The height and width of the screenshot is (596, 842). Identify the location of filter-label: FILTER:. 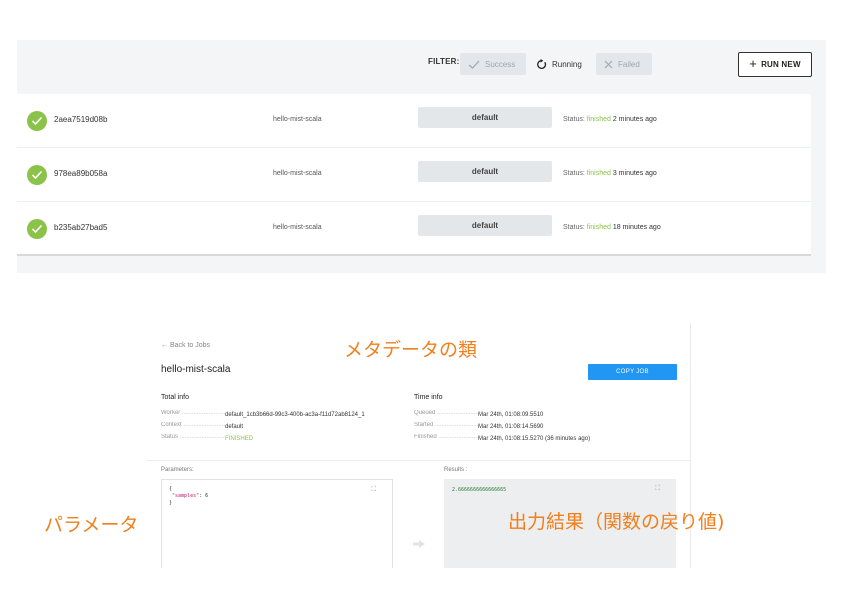
(444, 61).